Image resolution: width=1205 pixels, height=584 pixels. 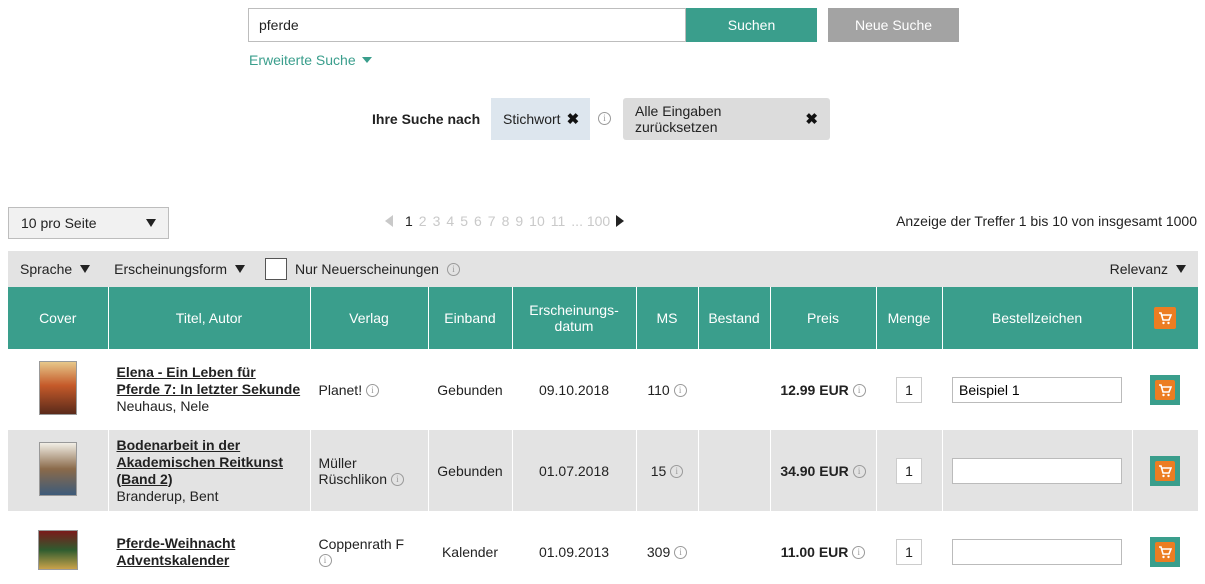 I want to click on page-link: 4, so click(x=450, y=221).